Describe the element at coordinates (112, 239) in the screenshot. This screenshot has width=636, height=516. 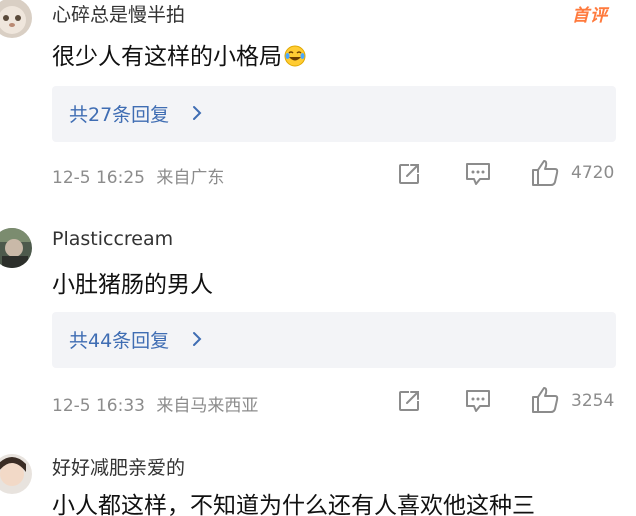
I see `username: Plasticcream` at that location.